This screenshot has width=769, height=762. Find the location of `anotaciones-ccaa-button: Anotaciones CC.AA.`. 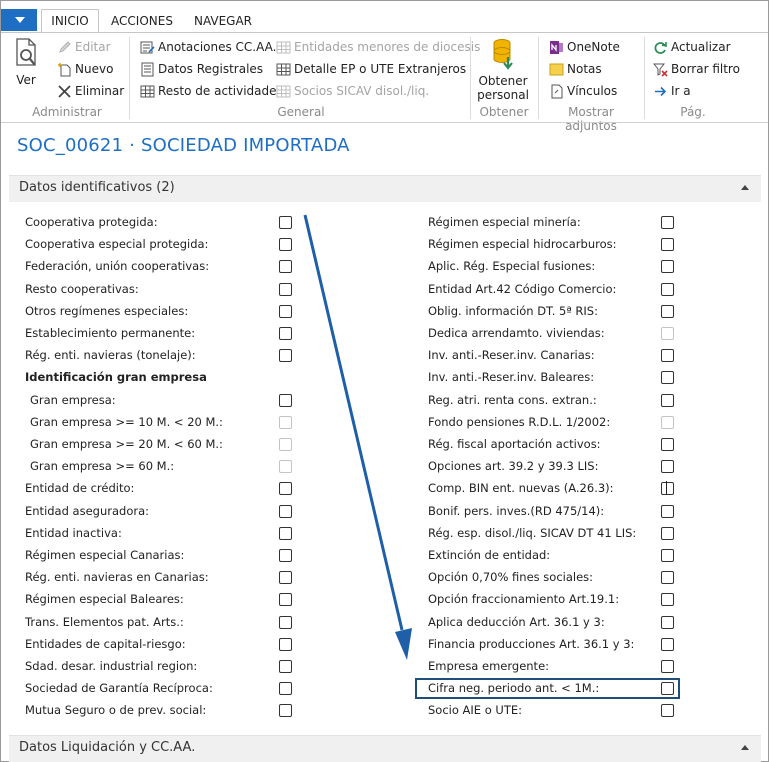

anotaciones-ccaa-button: Anotaciones CC.AA. is located at coordinates (208, 47).